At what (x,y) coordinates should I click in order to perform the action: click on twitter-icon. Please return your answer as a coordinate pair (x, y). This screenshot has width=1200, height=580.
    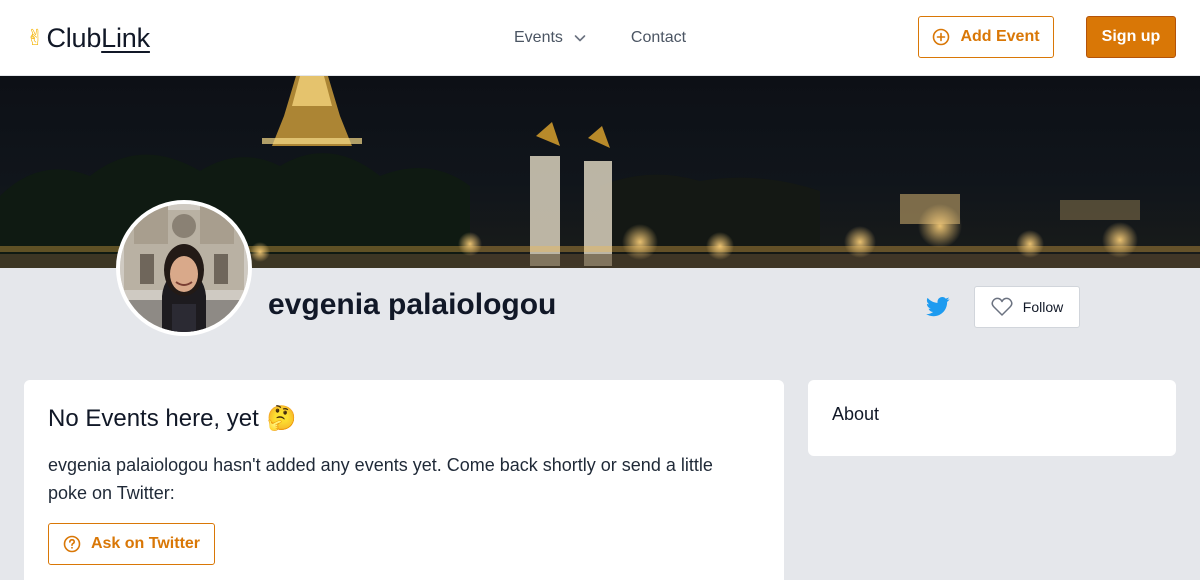
    Looking at the image, I should click on (938, 307).